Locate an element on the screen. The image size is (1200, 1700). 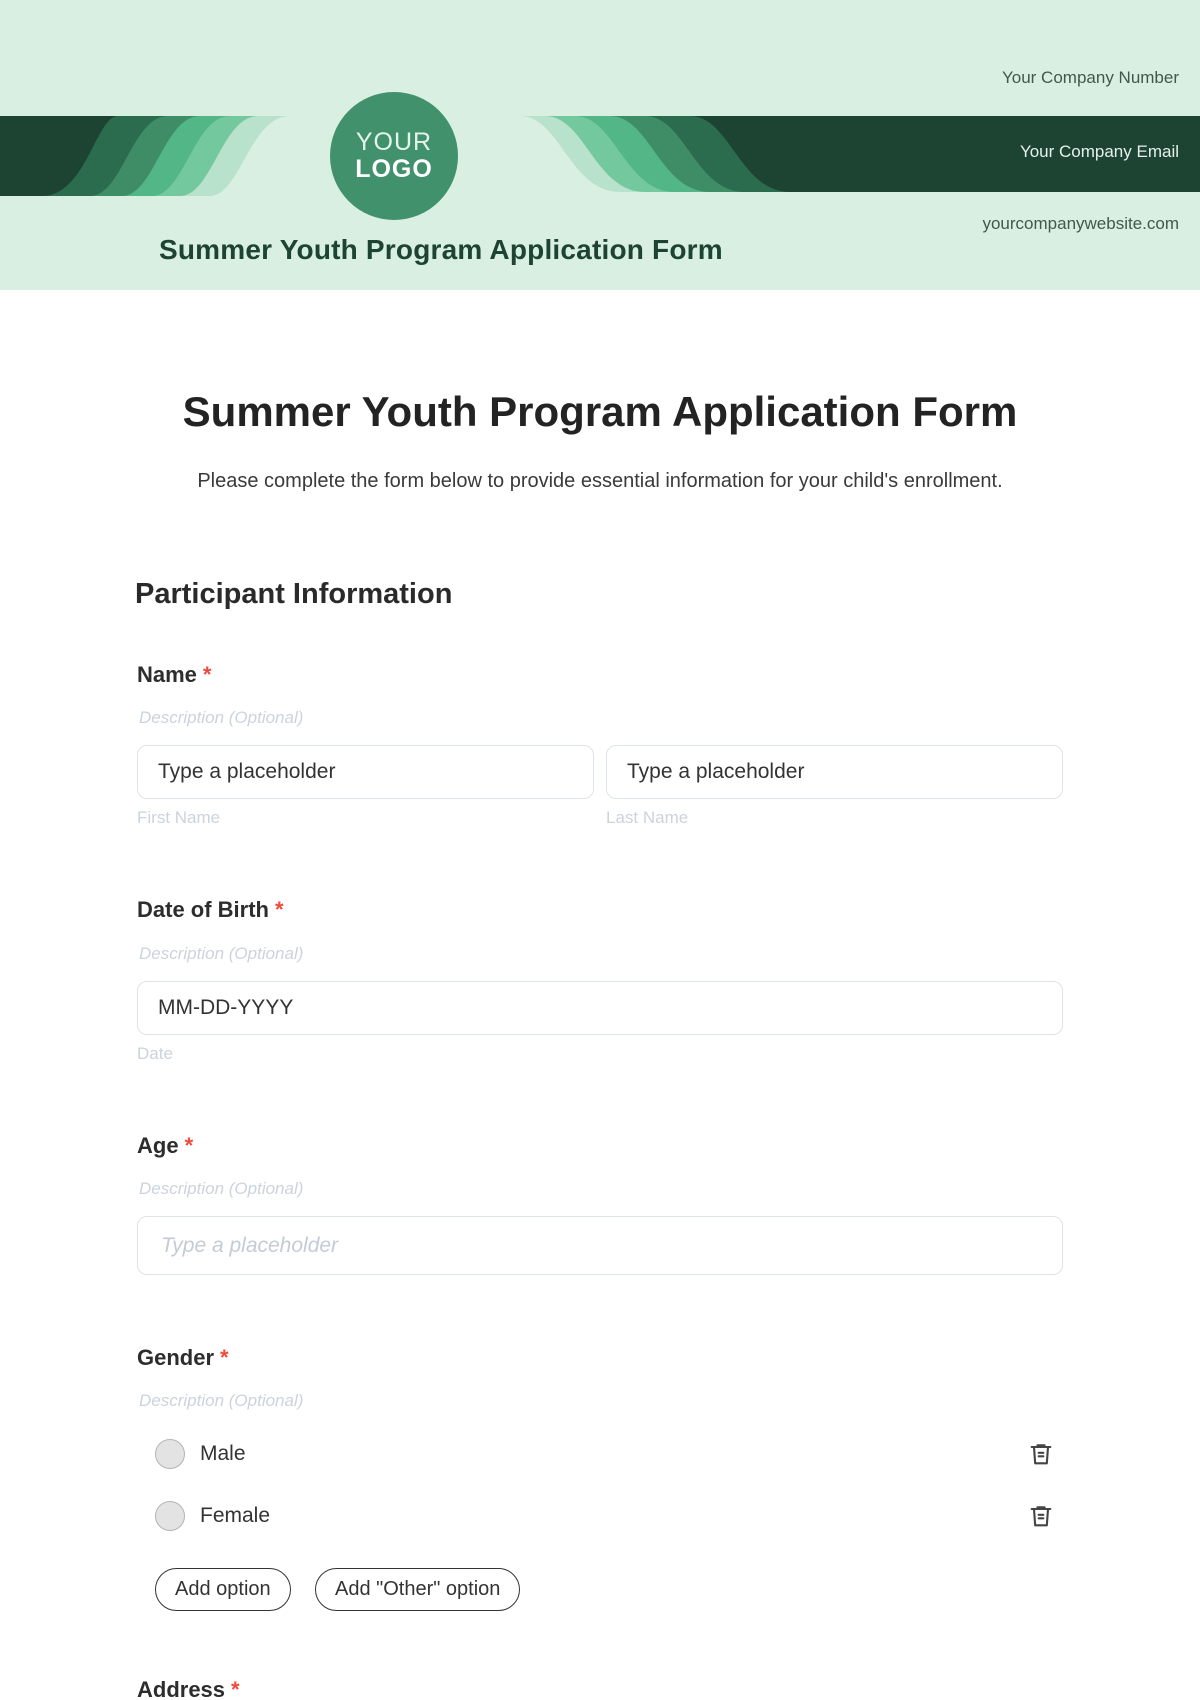
age-label-text: Age is located at coordinates (158, 1145).